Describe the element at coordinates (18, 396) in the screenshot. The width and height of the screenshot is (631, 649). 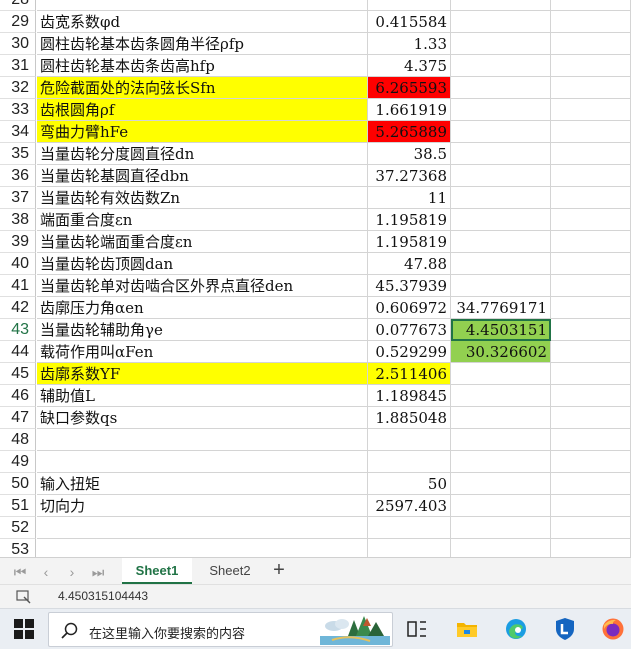
I see `row-header: 46` at that location.